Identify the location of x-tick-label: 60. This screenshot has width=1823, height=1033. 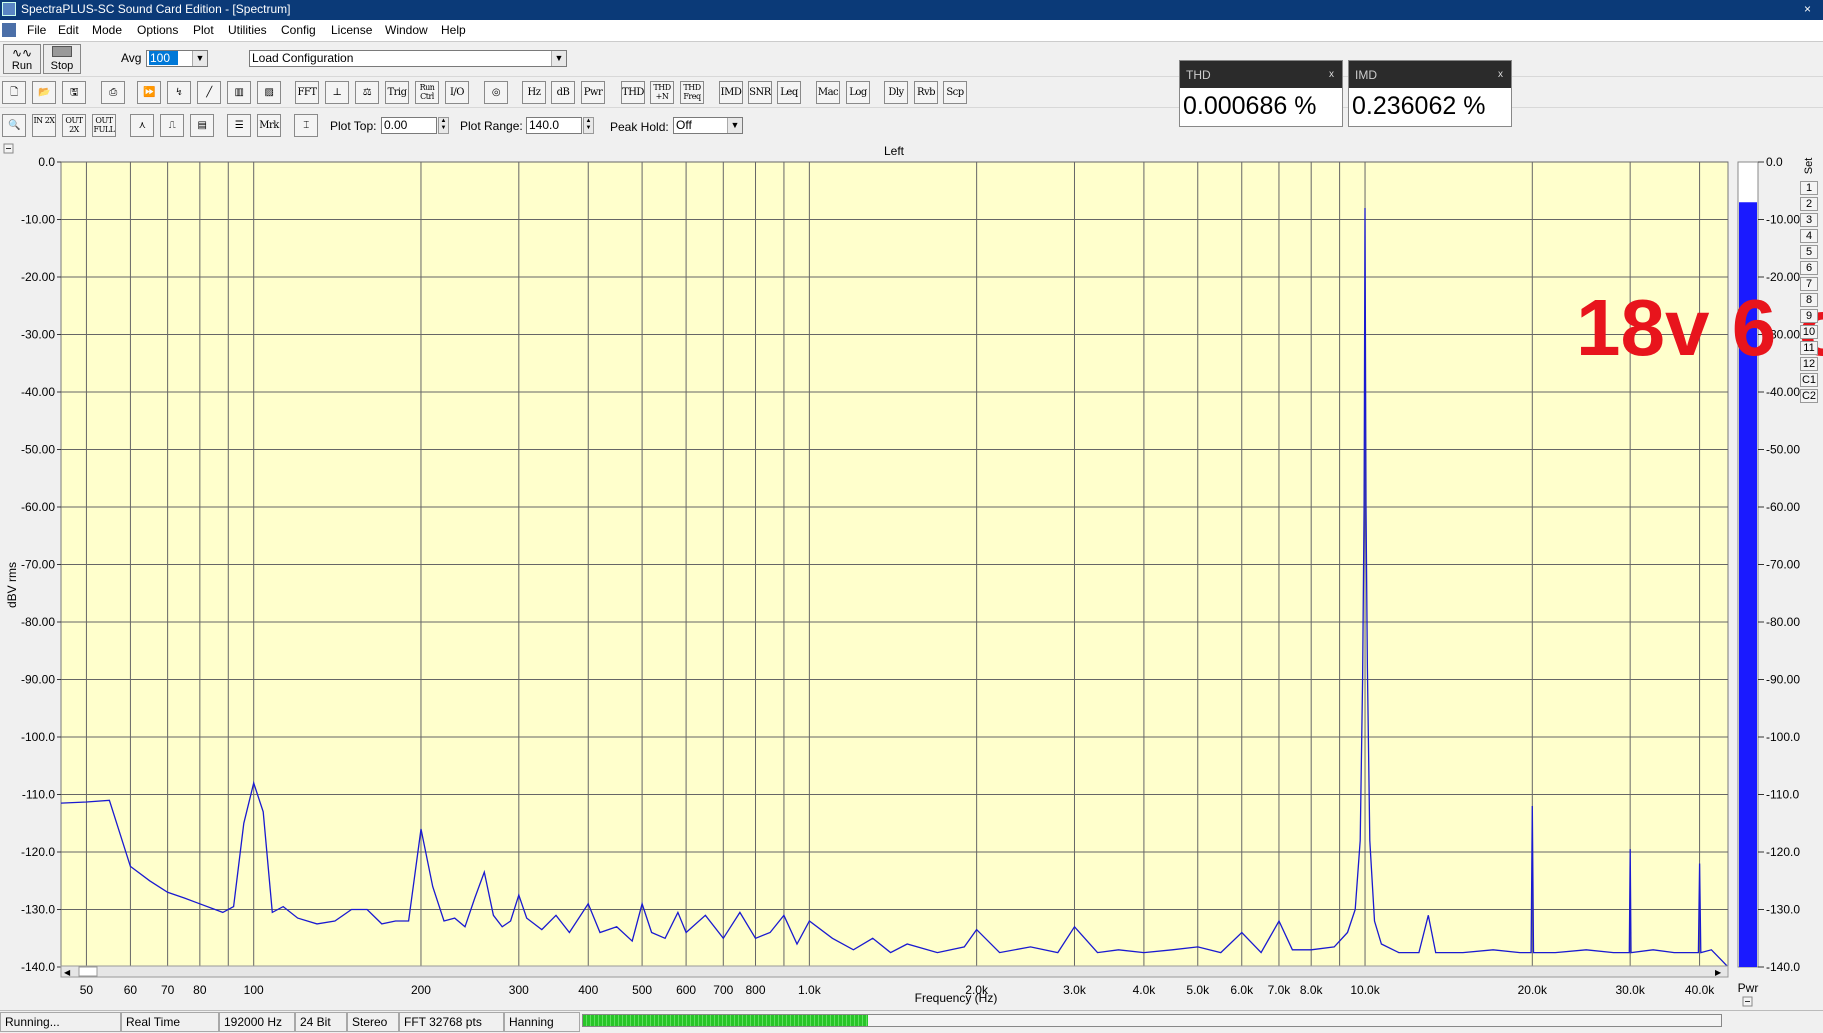
(131, 990).